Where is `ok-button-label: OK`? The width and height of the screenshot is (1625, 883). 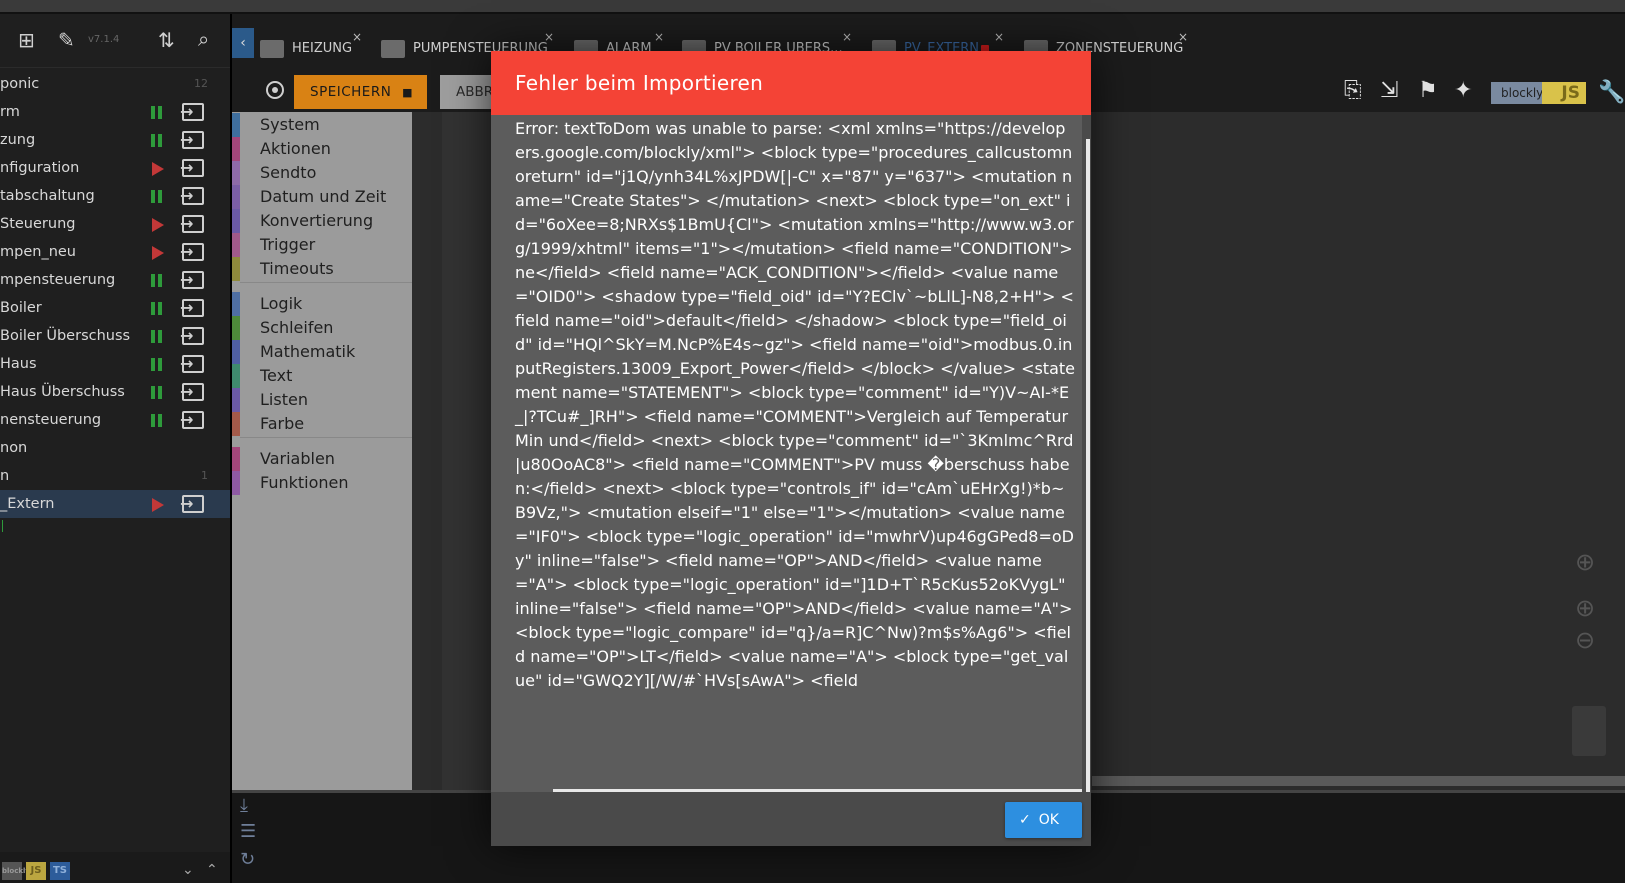
ok-button-label: OK is located at coordinates (1048, 820).